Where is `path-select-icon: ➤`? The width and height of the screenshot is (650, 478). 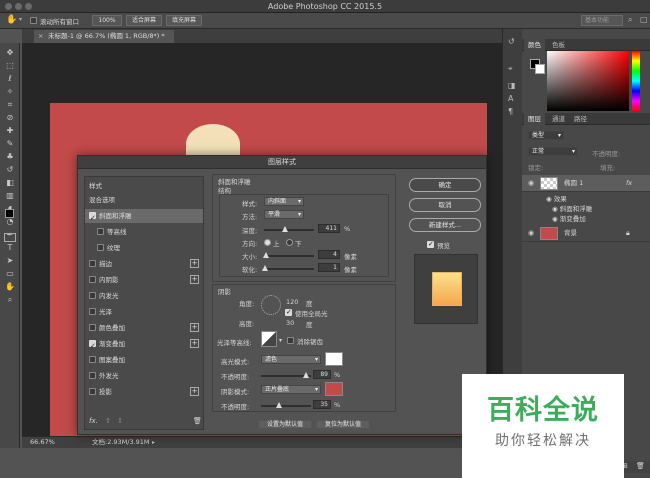
path-select-icon: ➤ is located at coordinates (10, 260).